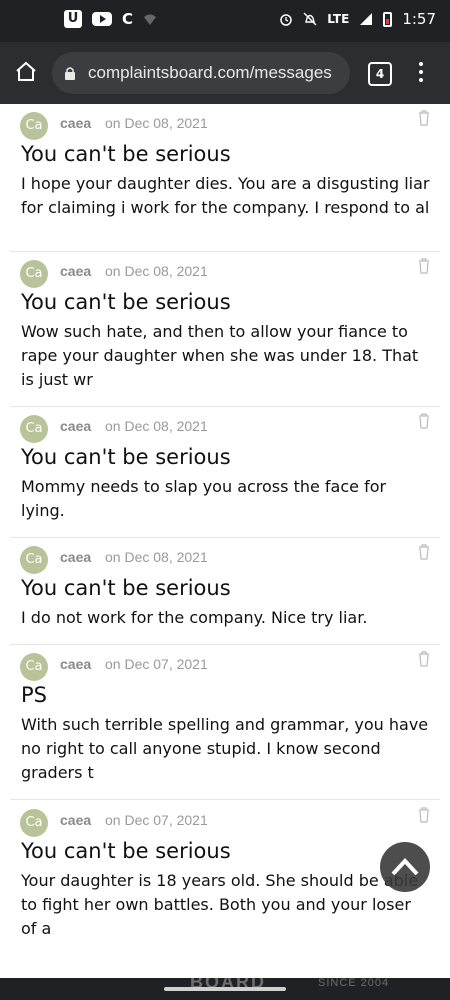 The image size is (450, 1000). I want to click on browser-toolbar: complaintsboard.com/messages 4, so click(225, 73).